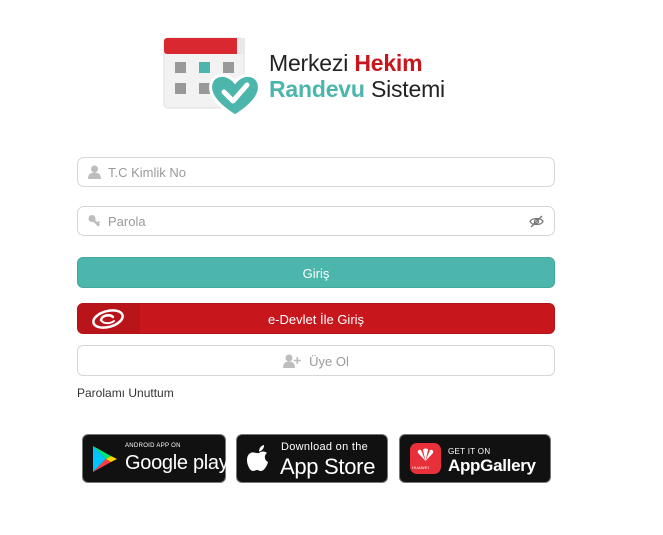 The image size is (663, 535). Describe the element at coordinates (153, 446) in the screenshot. I see `google-play-small-text: ANDROID APP ON` at that location.